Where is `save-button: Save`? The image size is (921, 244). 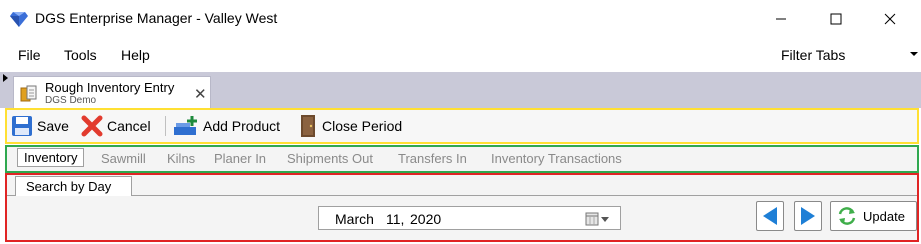 save-button: Save is located at coordinates (40, 126).